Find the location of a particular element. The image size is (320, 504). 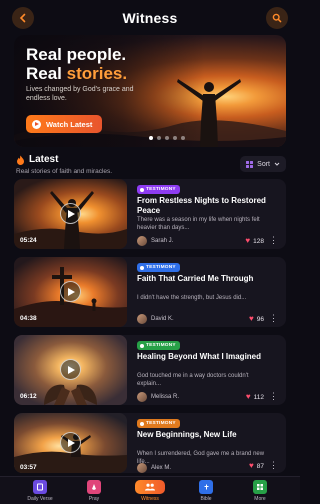

carousel-indicator is located at coordinates (167, 138).